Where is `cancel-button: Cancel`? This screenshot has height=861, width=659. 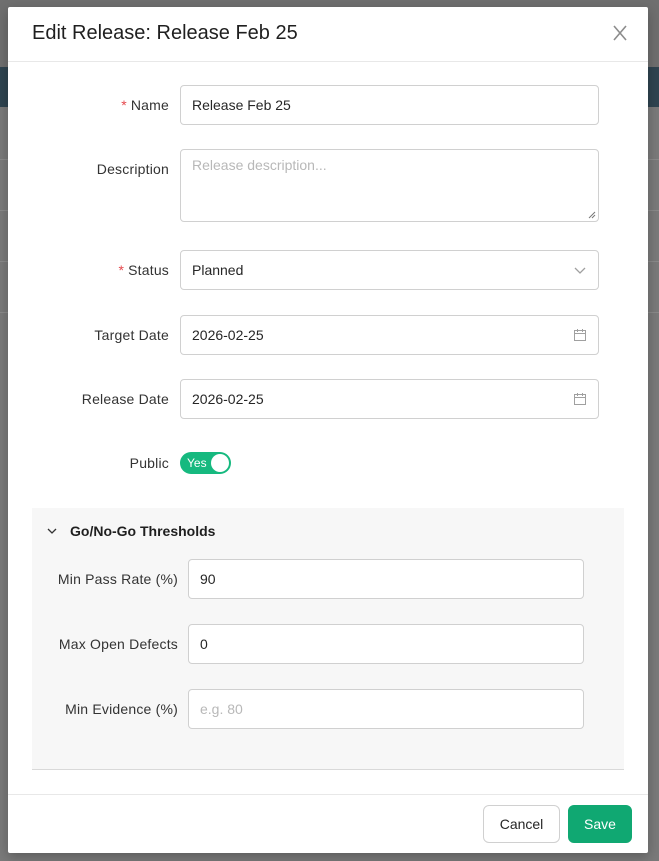
cancel-button: Cancel is located at coordinates (521, 824).